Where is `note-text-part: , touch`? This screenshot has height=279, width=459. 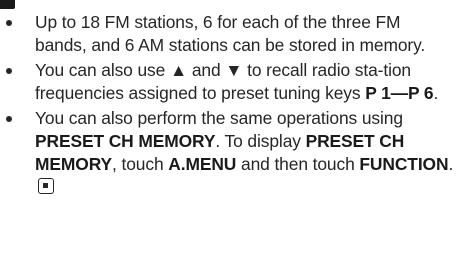
note-text-part: , touch is located at coordinates (140, 163).